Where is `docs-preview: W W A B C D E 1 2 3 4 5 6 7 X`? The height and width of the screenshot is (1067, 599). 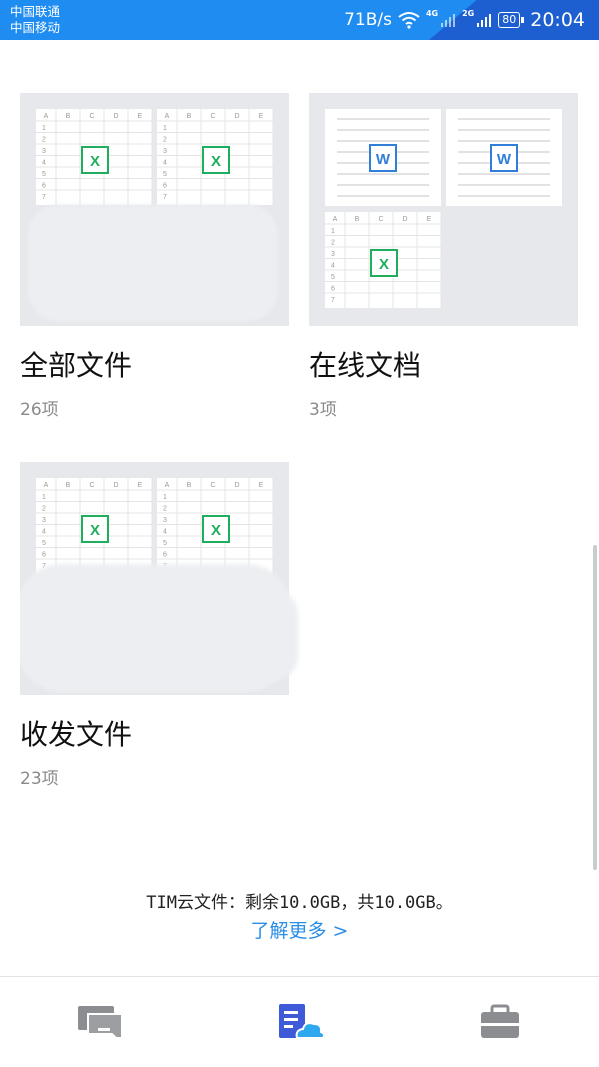 docs-preview: W W A B C D E 1 2 3 4 5 6 7 X is located at coordinates (443, 208).